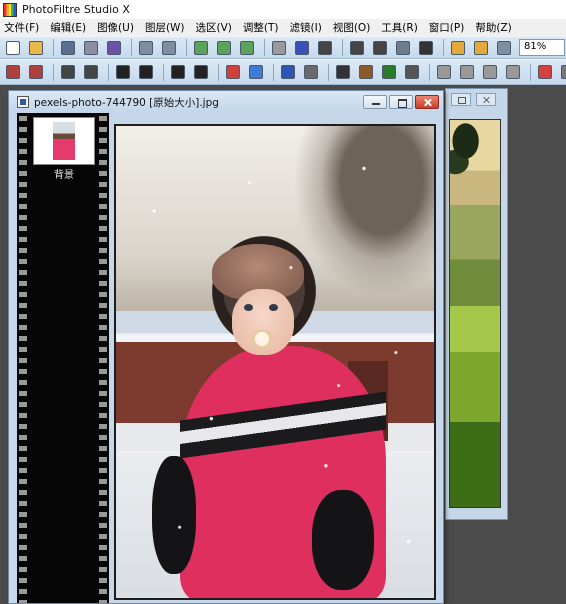 The width and height of the screenshot is (566, 604). I want to click on redo-button, so click(169, 47).